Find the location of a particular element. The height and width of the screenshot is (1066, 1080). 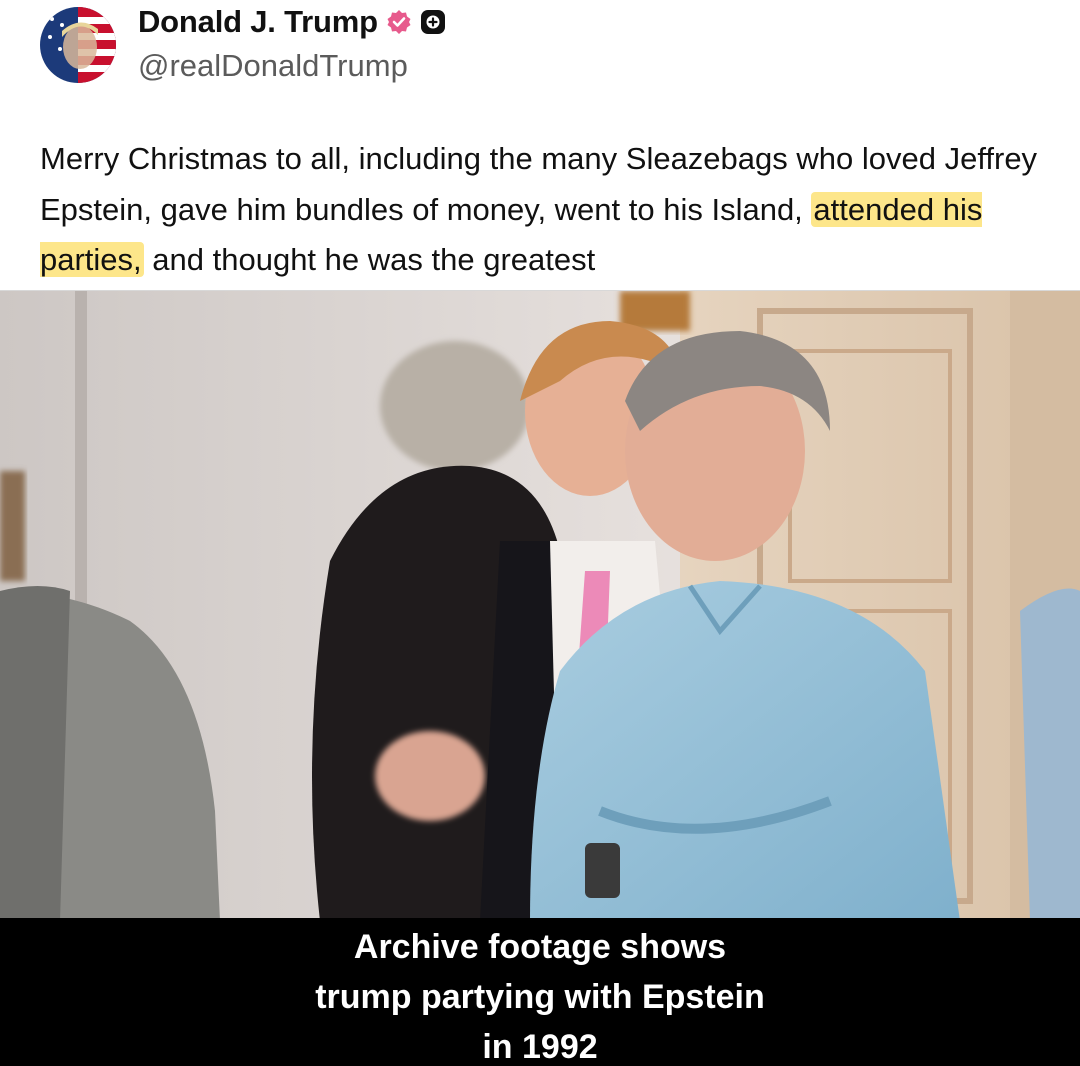

caption-line-3: in 1992 is located at coordinates (540, 1047).